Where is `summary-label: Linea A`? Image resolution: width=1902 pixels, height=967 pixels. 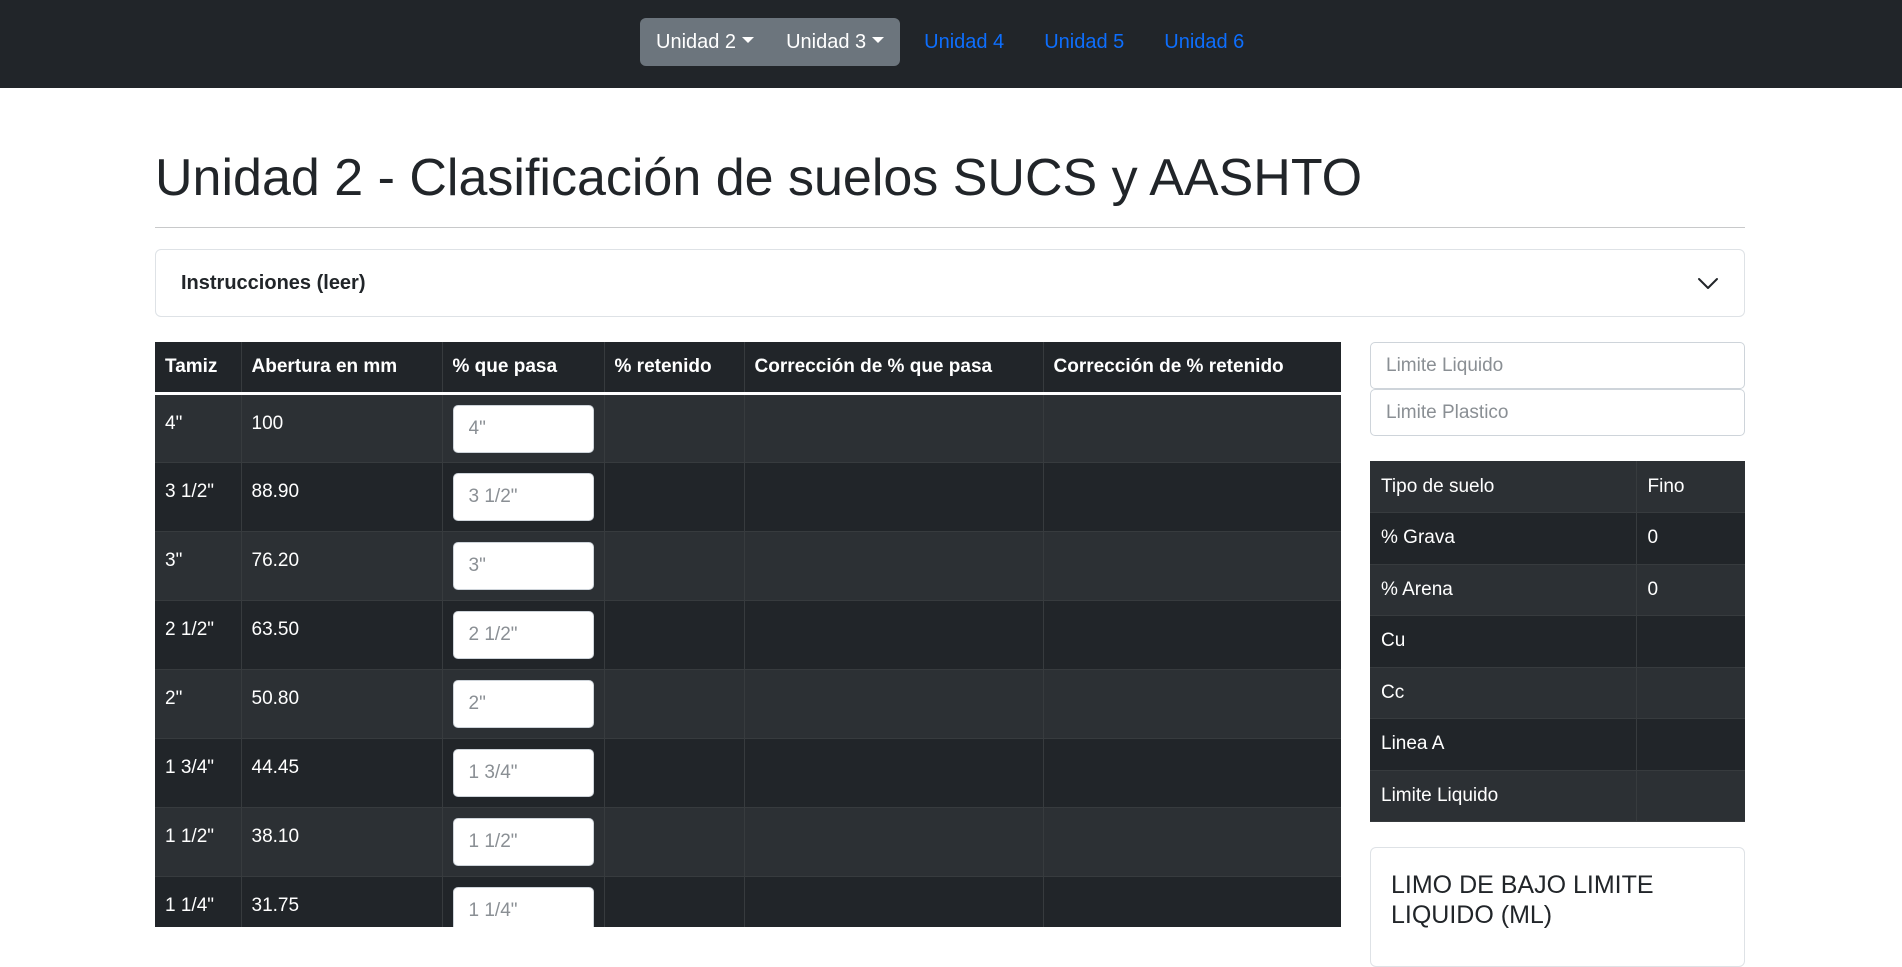 summary-label: Linea A is located at coordinates (1503, 744).